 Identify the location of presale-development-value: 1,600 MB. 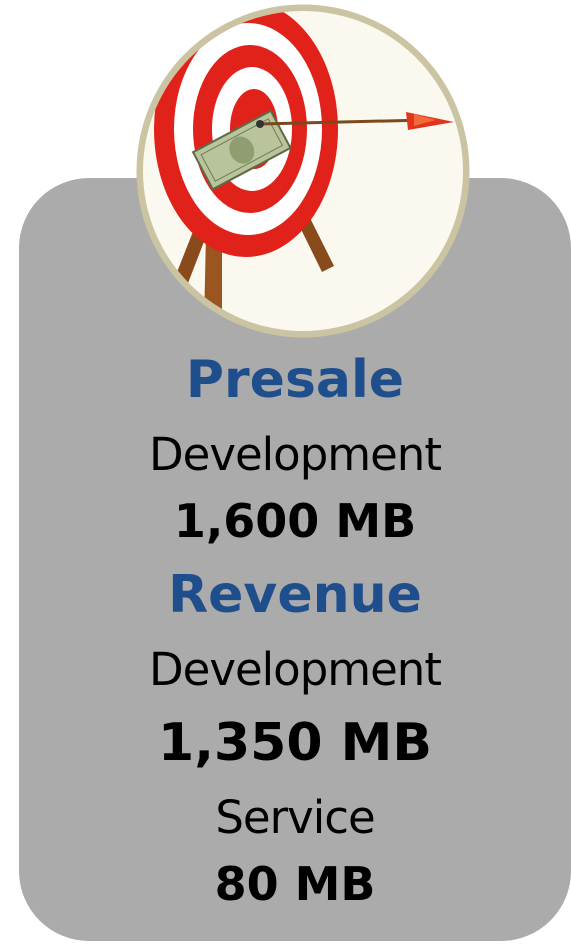
(295, 521).